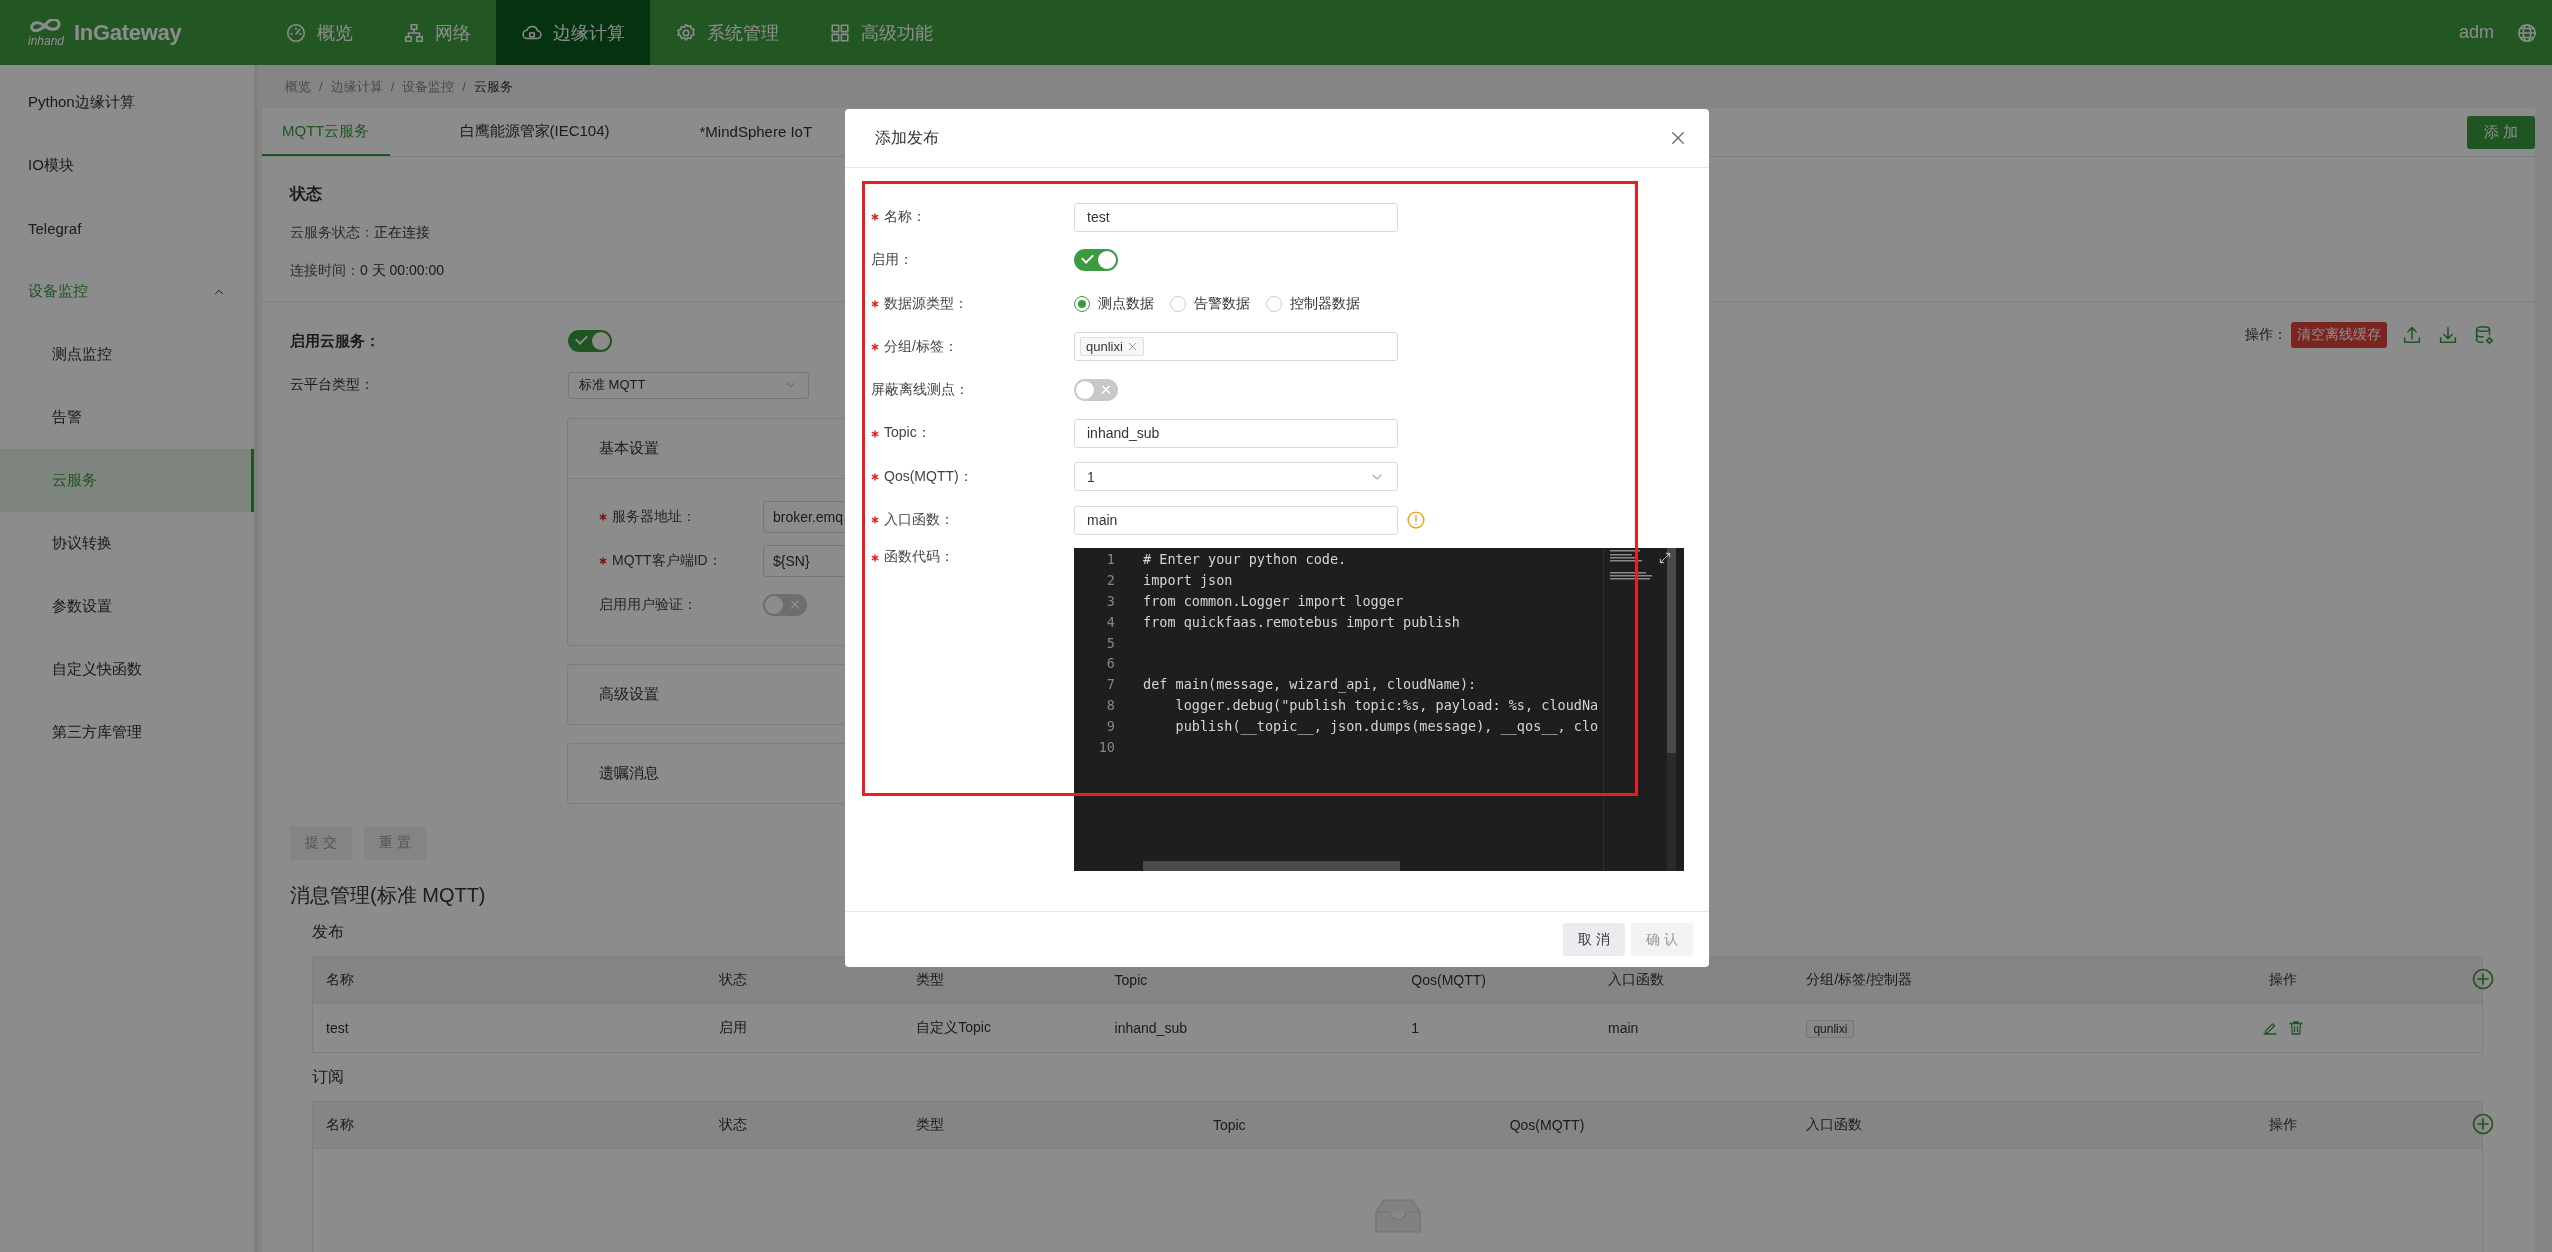 The width and height of the screenshot is (2552, 1252). Describe the element at coordinates (2448, 335) in the screenshot. I see `download-icon` at that location.